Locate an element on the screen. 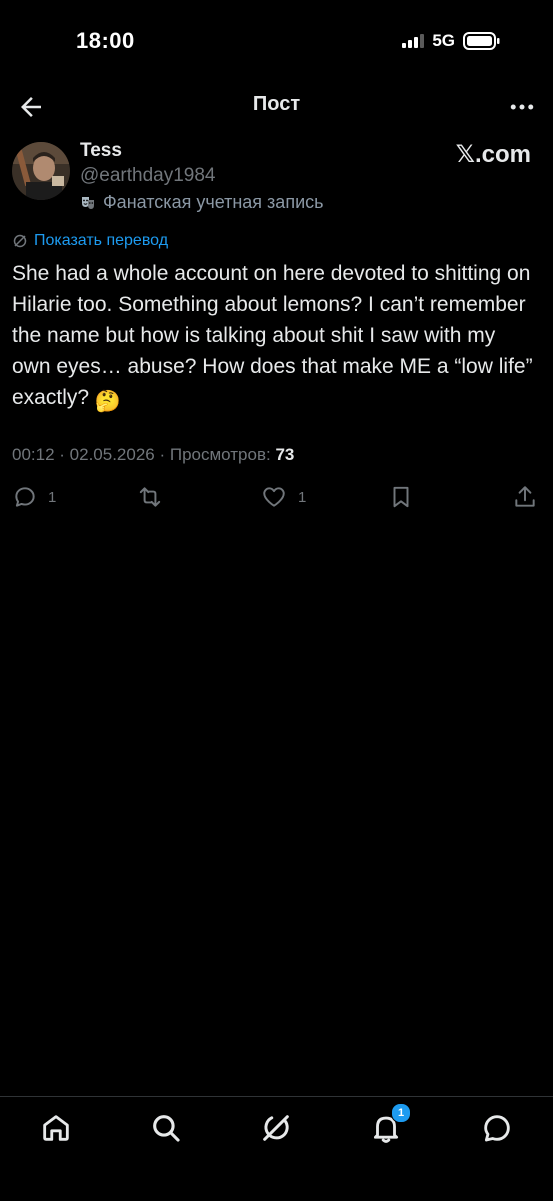 The width and height of the screenshot is (553, 1201). share-icon is located at coordinates (525, 496).